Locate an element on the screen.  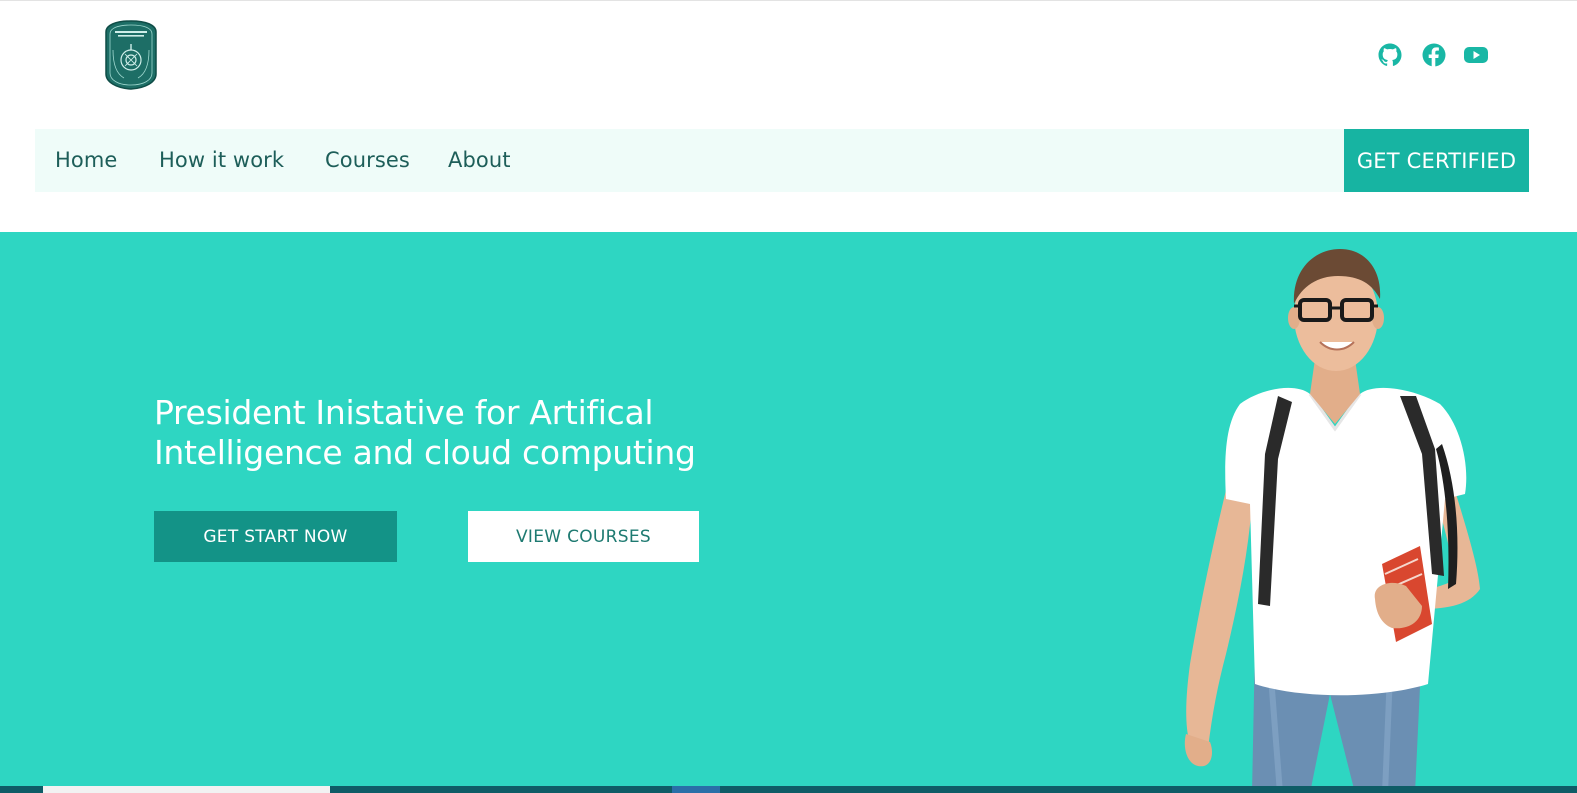
nav-item-about: About is located at coordinates (479, 160).